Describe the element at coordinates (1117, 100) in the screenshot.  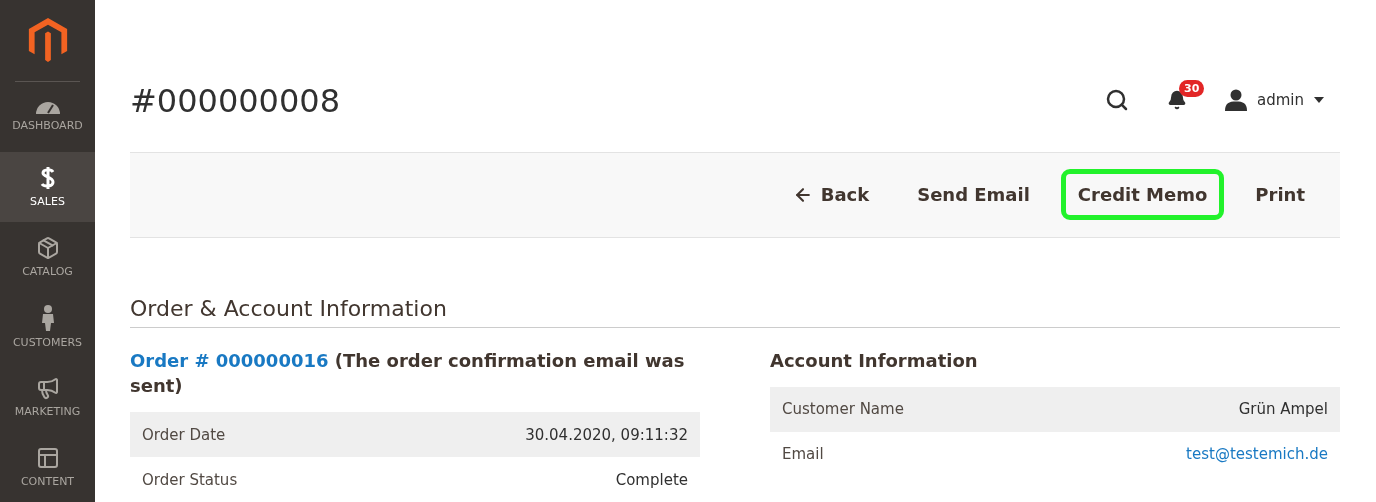
I see `search-button` at that location.